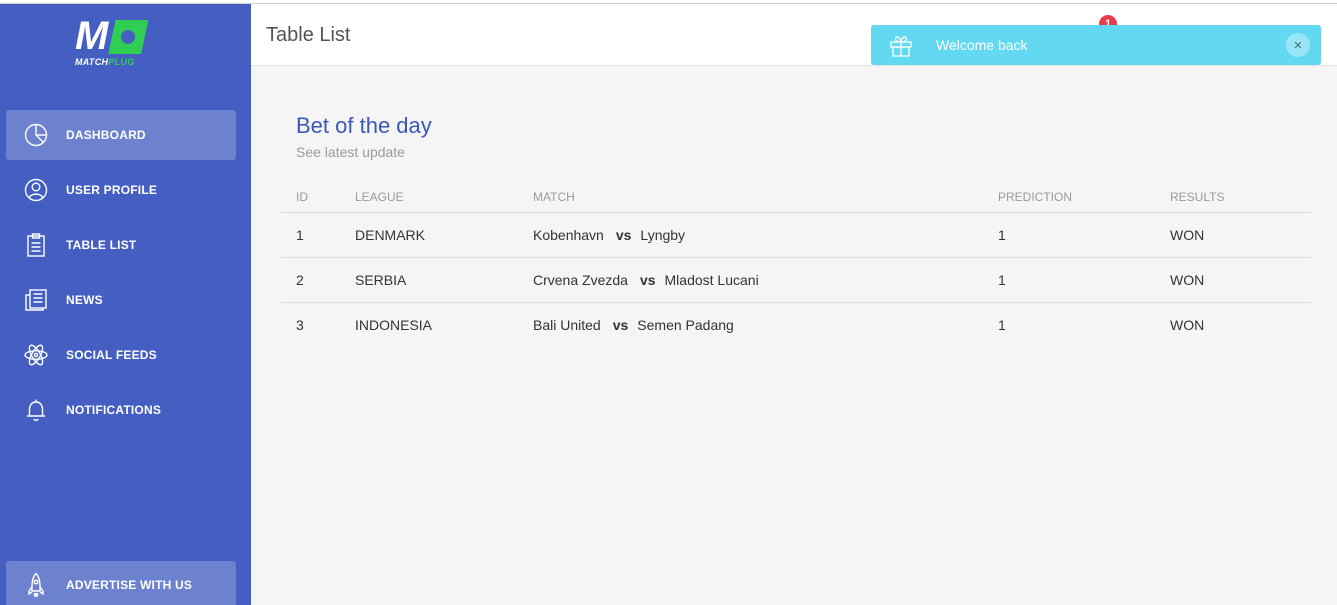  I want to click on cell-league: DENMARK, so click(444, 235).